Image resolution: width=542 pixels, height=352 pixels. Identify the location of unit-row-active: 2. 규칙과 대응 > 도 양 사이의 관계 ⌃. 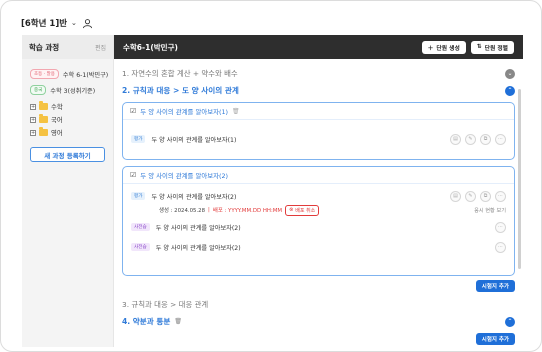
(318, 90).